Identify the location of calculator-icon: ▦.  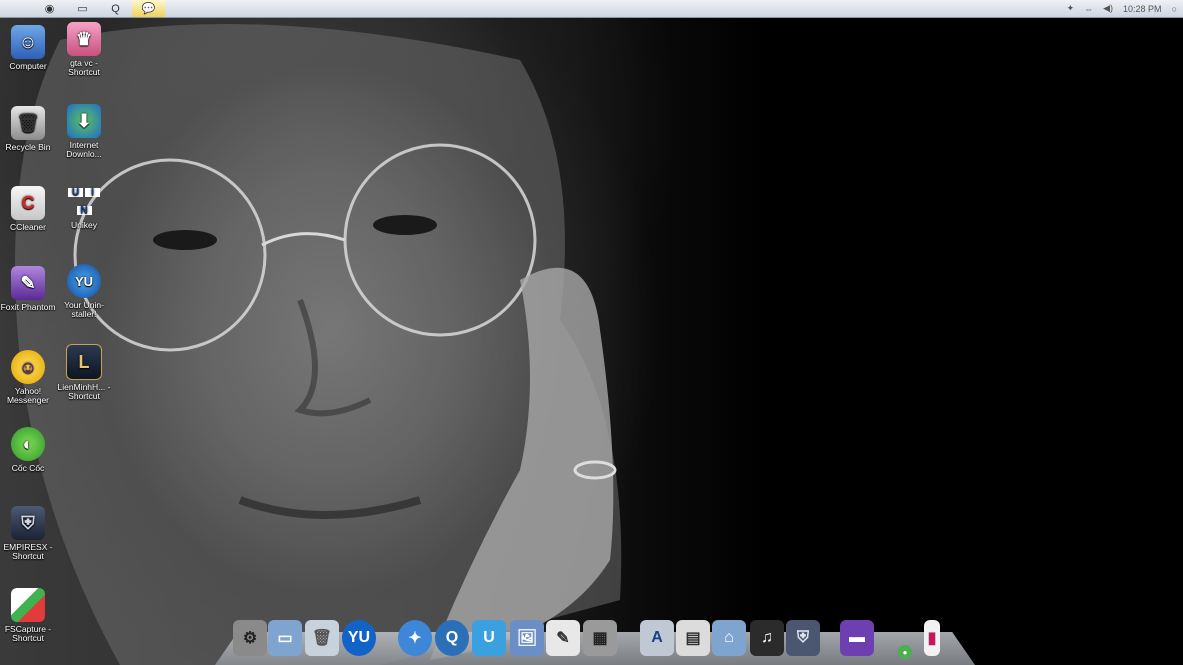
(600, 638).